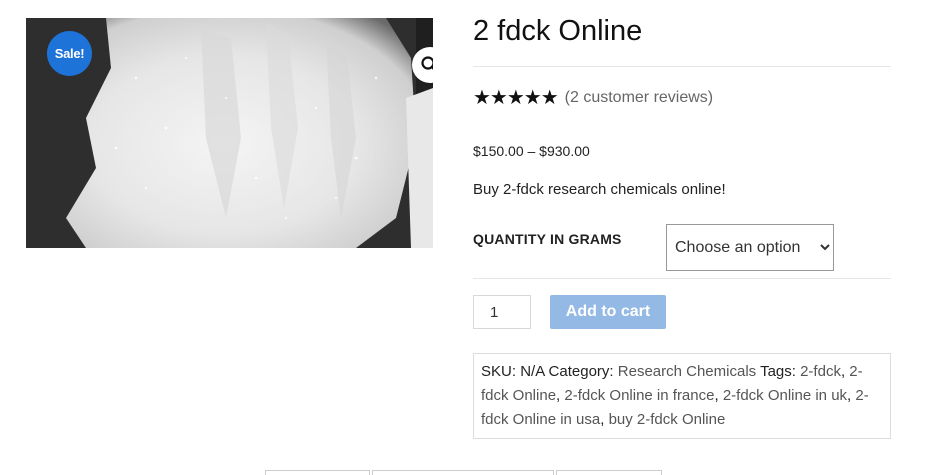  I want to click on short-description: Buy 2-fdck research chemicals online!, so click(599, 189).